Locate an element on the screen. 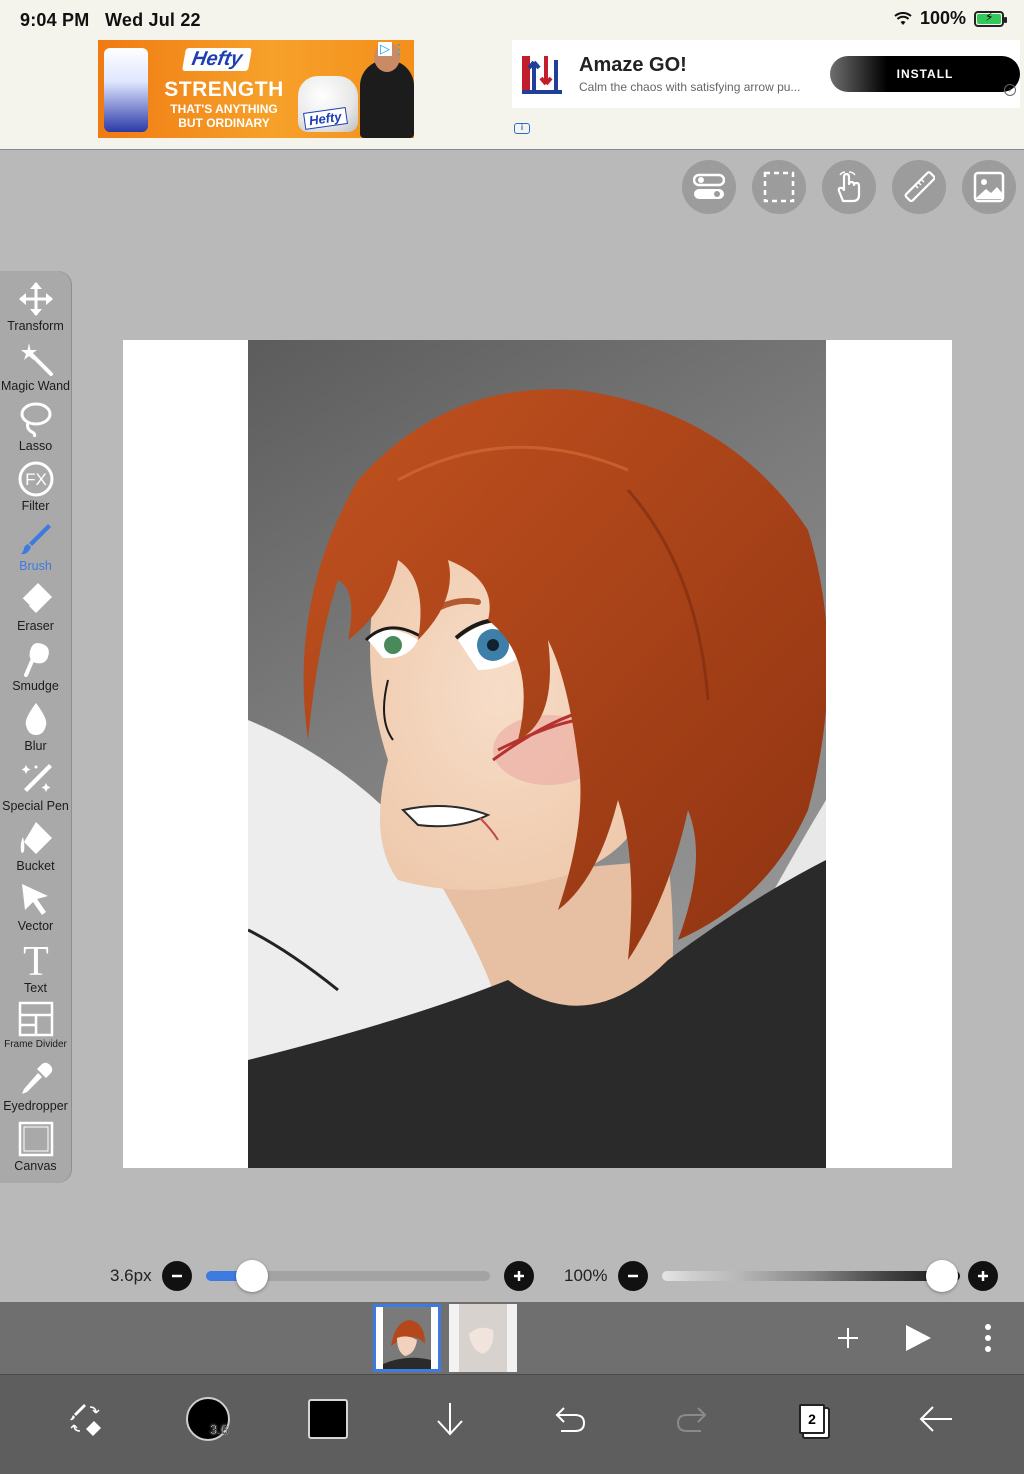 Image resolution: width=1024 pixels, height=1474 pixels. app-arrows-icon is located at coordinates (542, 75).